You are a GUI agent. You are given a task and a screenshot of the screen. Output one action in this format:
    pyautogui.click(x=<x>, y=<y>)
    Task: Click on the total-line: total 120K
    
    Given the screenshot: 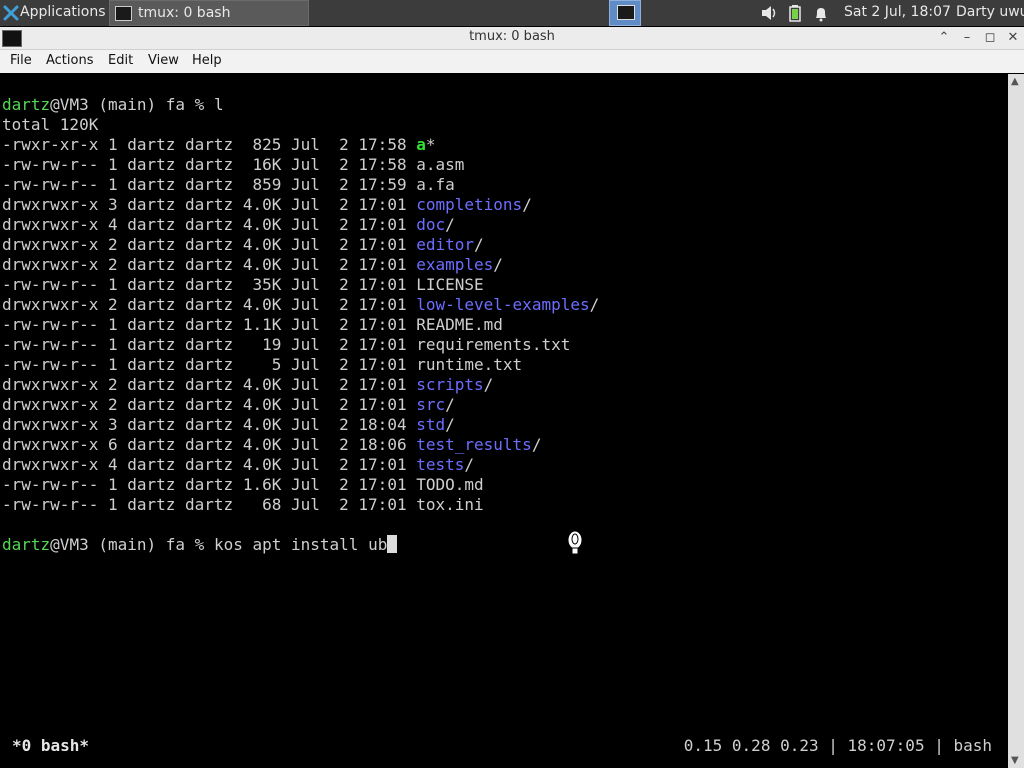 What is the action you would take?
    pyautogui.click(x=50, y=124)
    